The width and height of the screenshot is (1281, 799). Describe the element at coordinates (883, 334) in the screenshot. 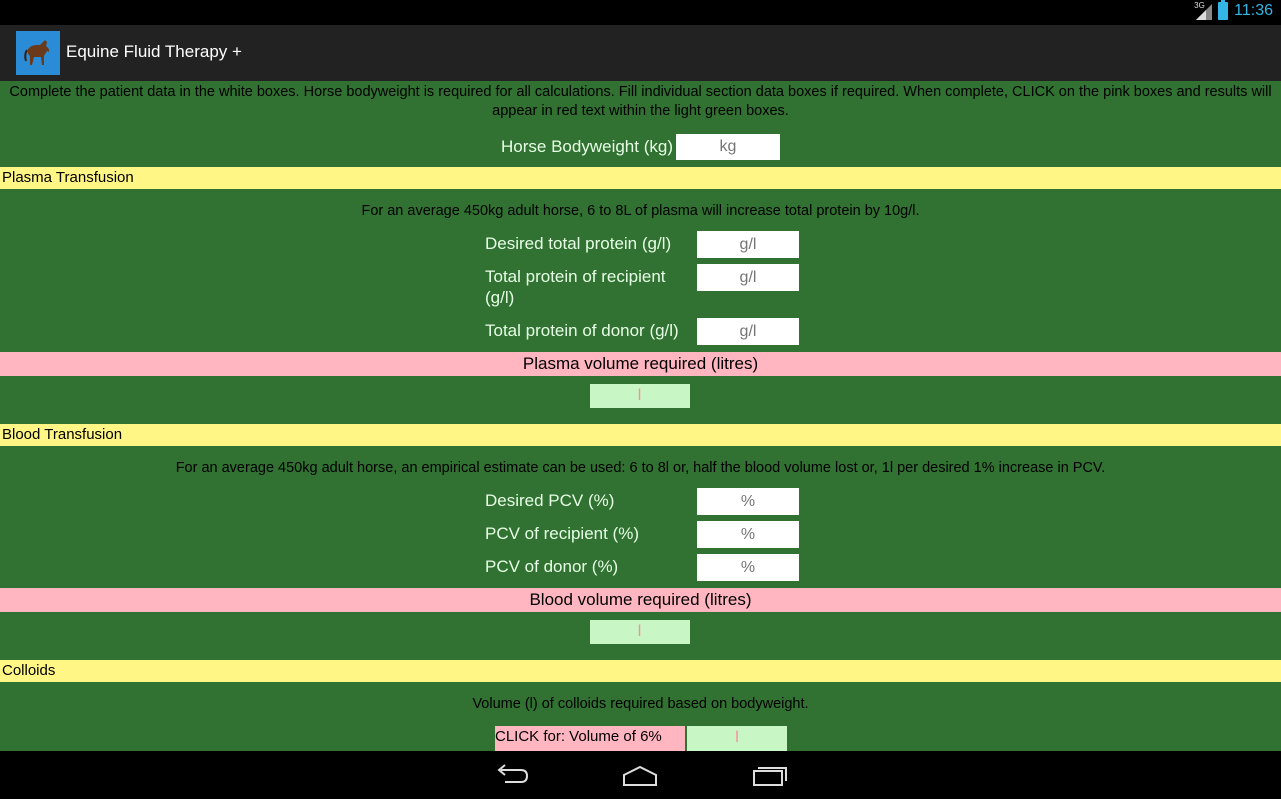

I see `plasma-field-row: Total protein of donor (g/l)` at that location.